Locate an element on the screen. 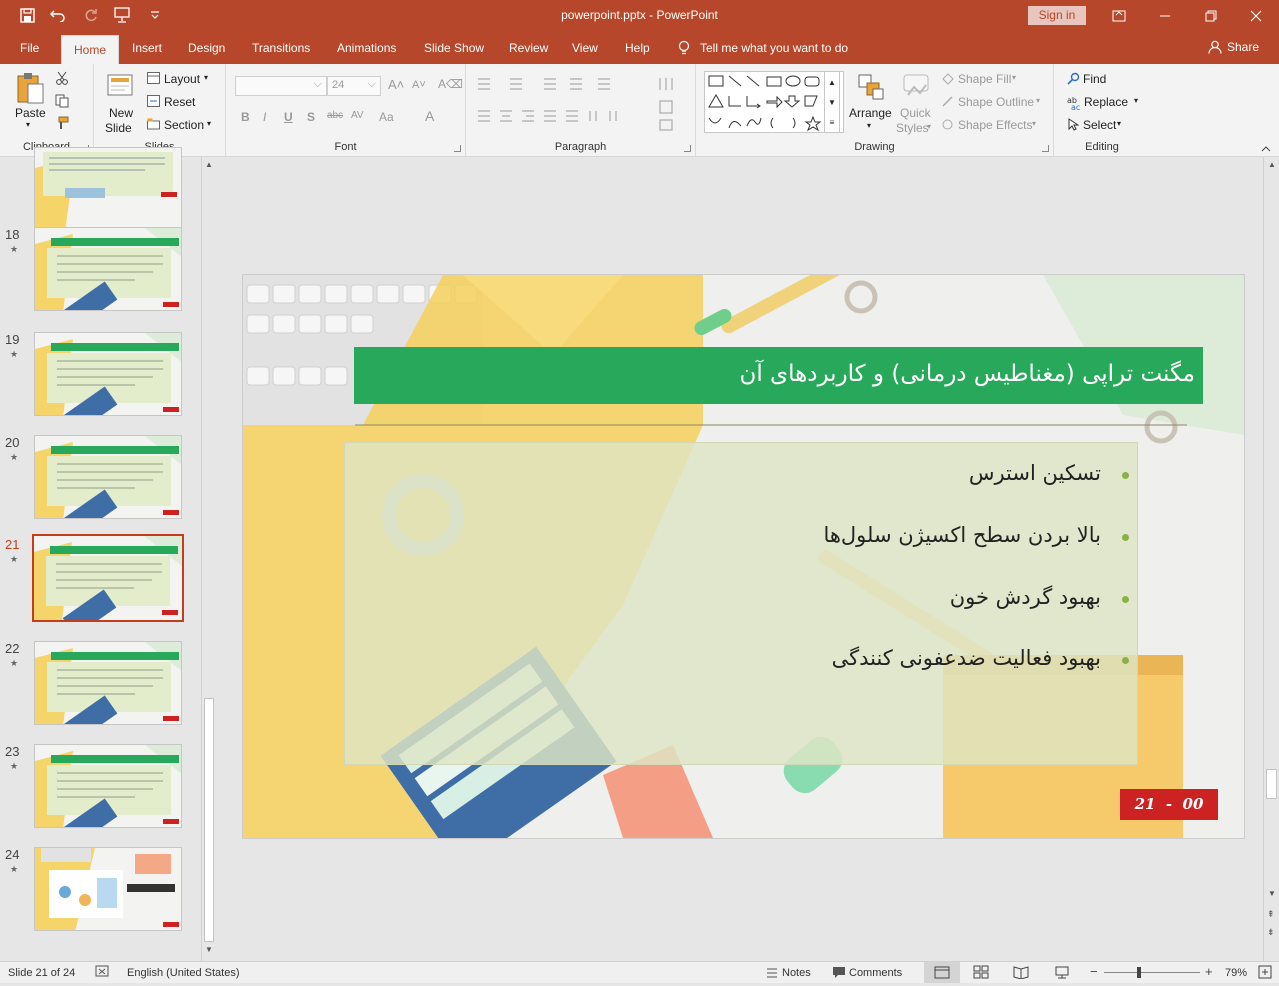  bullet-item: بهبود گردش خون is located at coordinates (757, 600).